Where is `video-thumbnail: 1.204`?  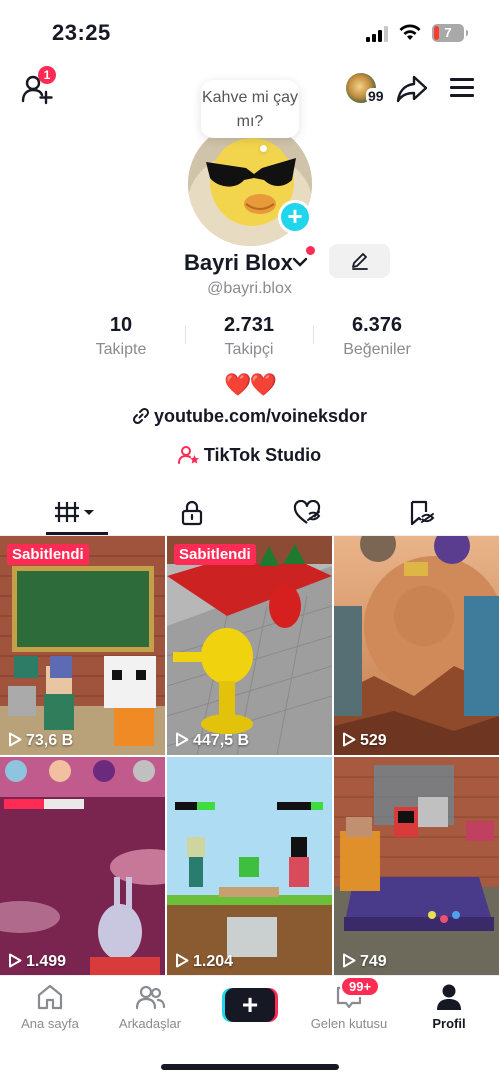
video-thumbnail: 1.204 is located at coordinates (249, 866).